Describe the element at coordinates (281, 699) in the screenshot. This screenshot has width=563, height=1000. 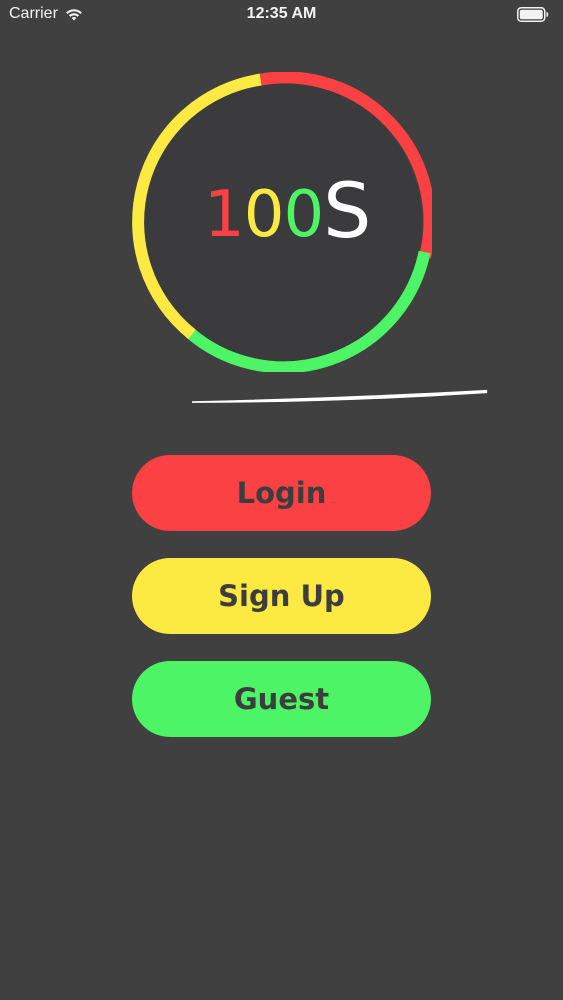
I see `guest-button: Guest` at that location.